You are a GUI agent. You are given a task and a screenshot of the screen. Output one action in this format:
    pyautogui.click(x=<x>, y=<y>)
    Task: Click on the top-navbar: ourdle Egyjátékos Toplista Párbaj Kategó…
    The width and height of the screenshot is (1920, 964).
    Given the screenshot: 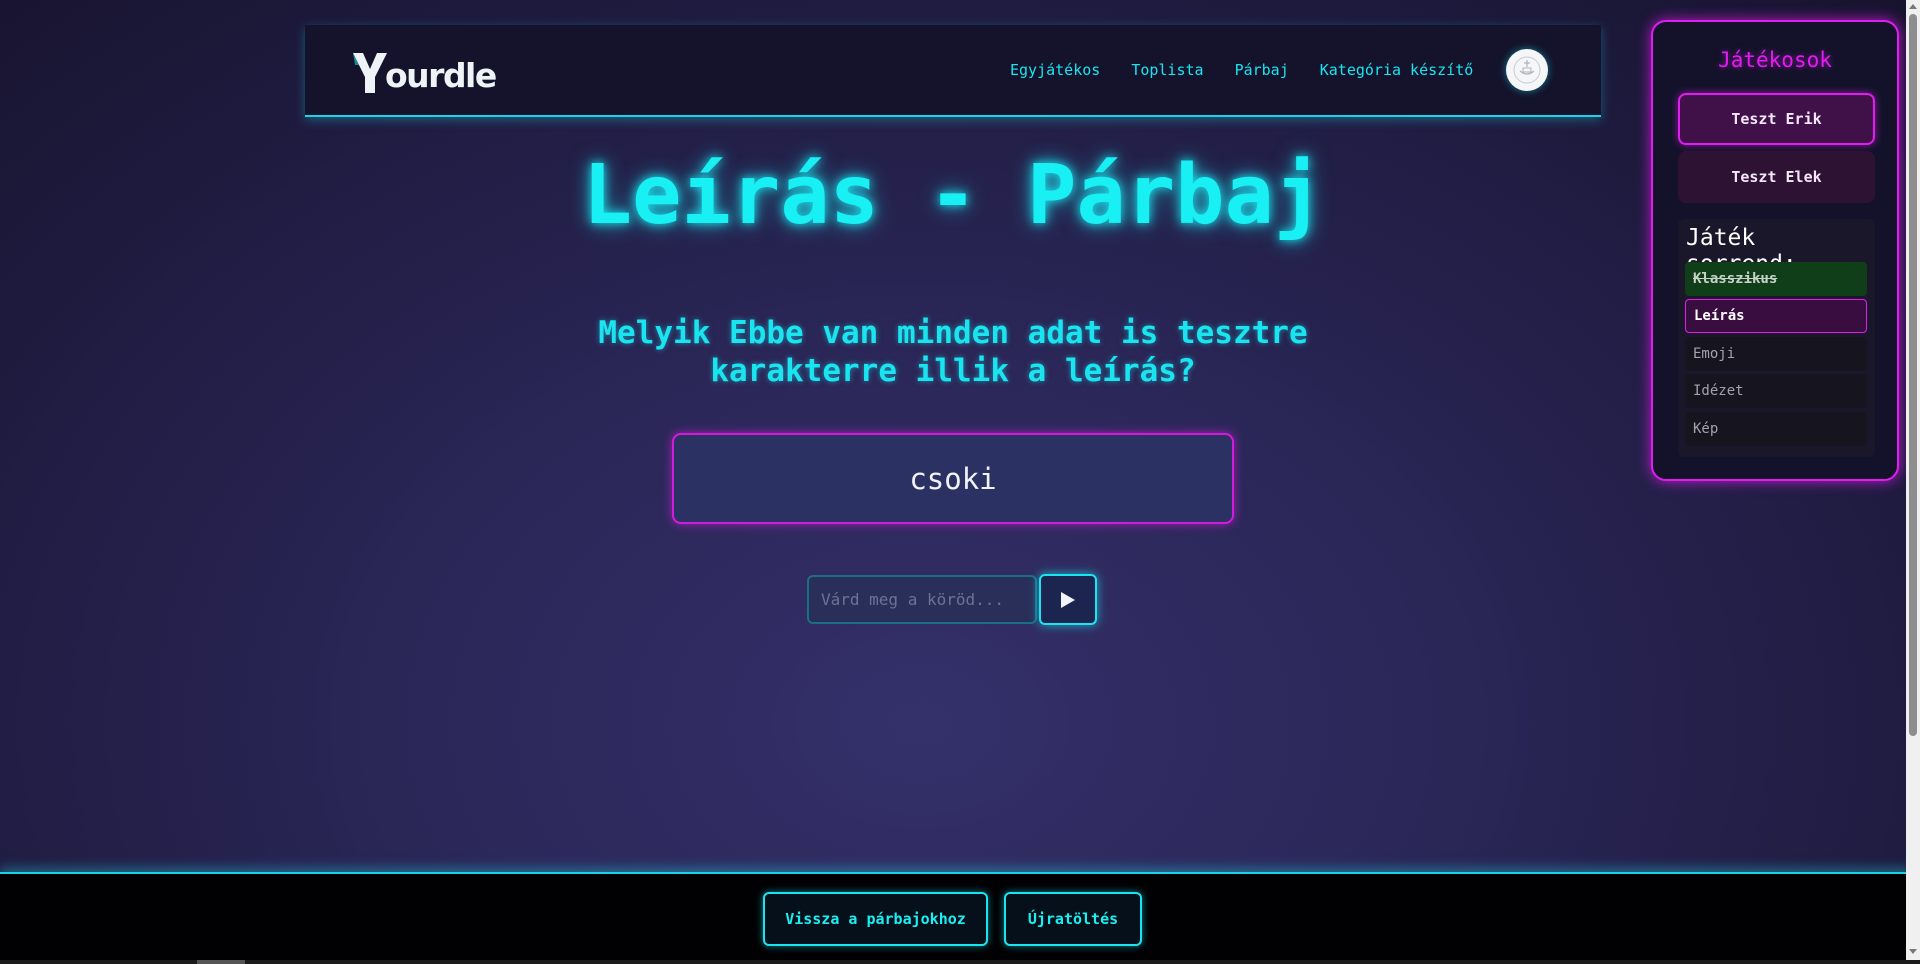 What is the action you would take?
    pyautogui.click(x=953, y=71)
    